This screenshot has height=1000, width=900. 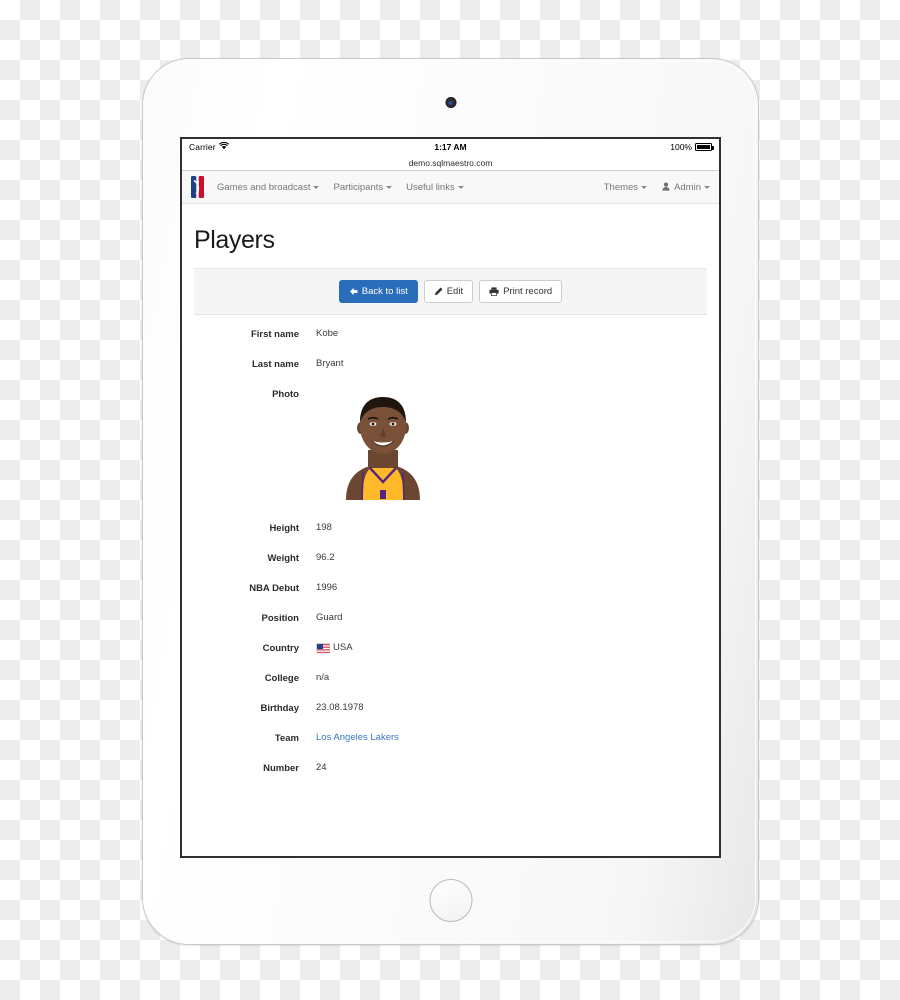 What do you see at coordinates (384, 291) in the screenshot?
I see `back-to-list-label: Back to list` at bounding box center [384, 291].